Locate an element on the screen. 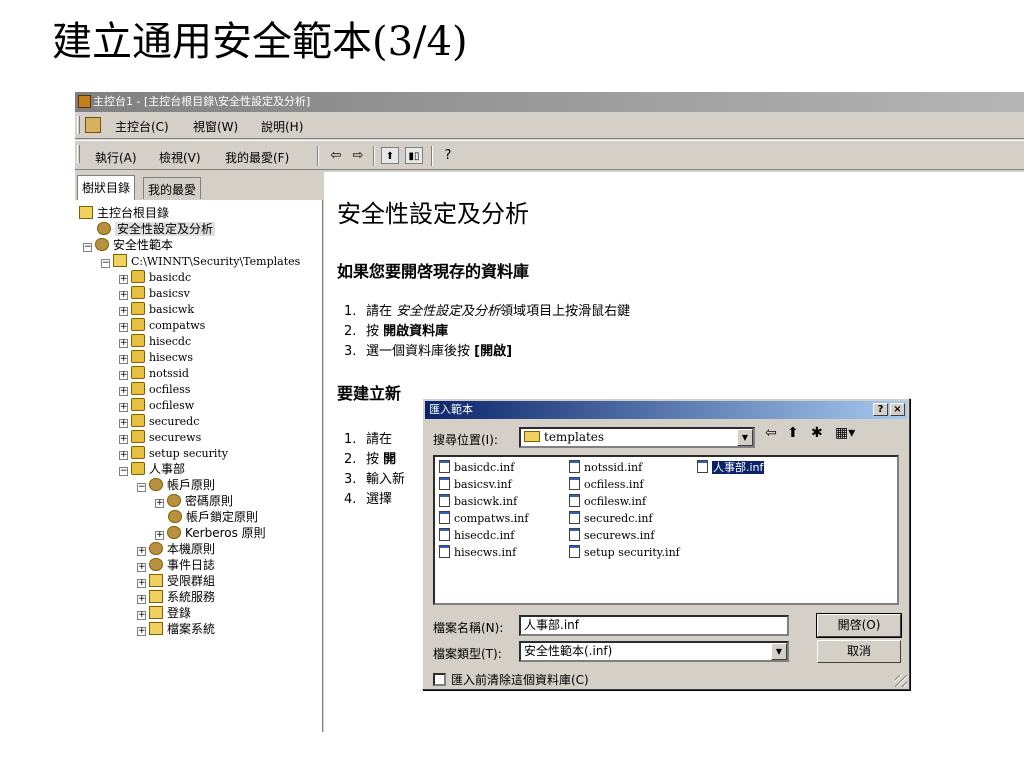 The image size is (1024, 768). tree-node-account-policy: − 帳戶原則 is located at coordinates (176, 485).